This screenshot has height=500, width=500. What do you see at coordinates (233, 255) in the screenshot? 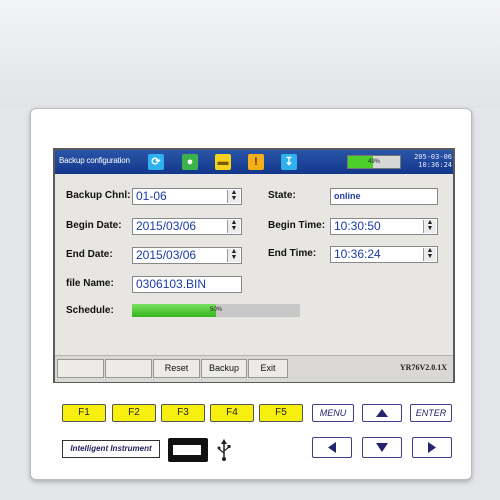
I see `end-date-spinner: ▲ ▼` at bounding box center [233, 255].